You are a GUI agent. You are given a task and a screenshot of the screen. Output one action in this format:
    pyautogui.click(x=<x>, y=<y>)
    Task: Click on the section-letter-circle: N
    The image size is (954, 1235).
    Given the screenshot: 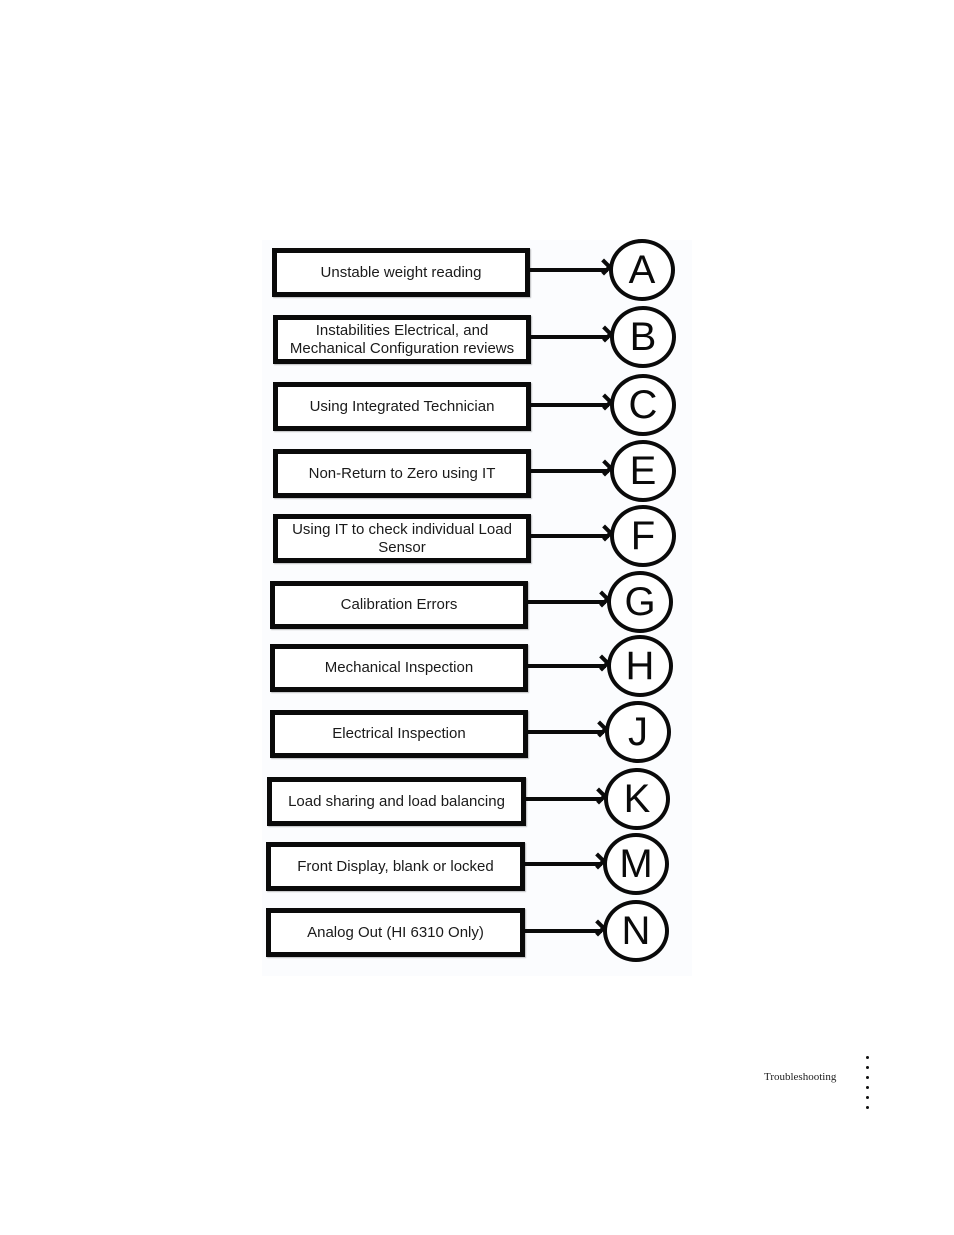 What is the action you would take?
    pyautogui.click(x=636, y=931)
    